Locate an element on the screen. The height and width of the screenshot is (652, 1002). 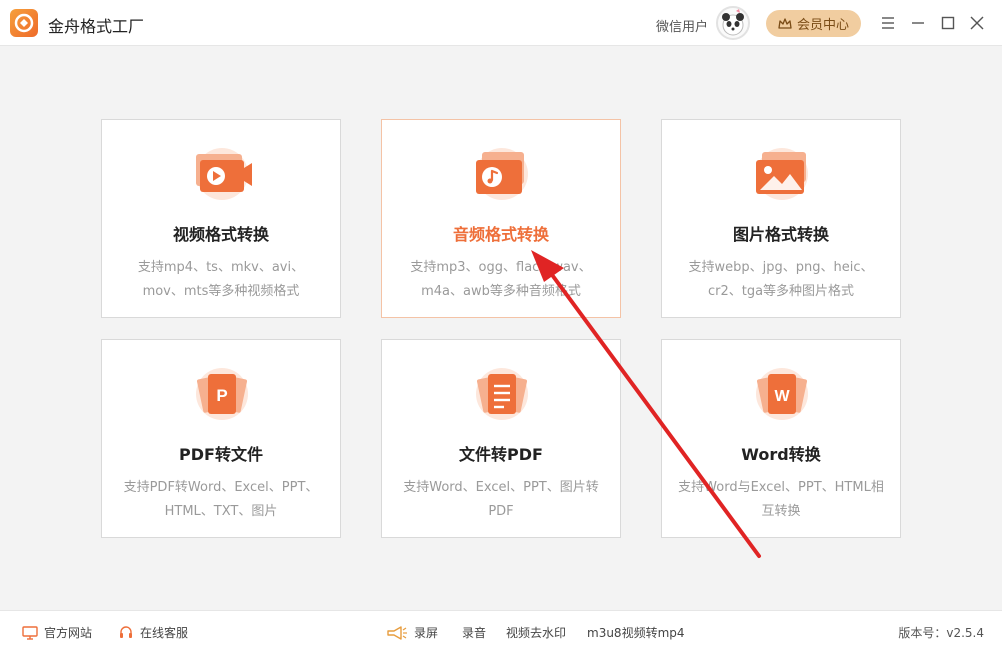
app-logo-icon is located at coordinates (24, 23).